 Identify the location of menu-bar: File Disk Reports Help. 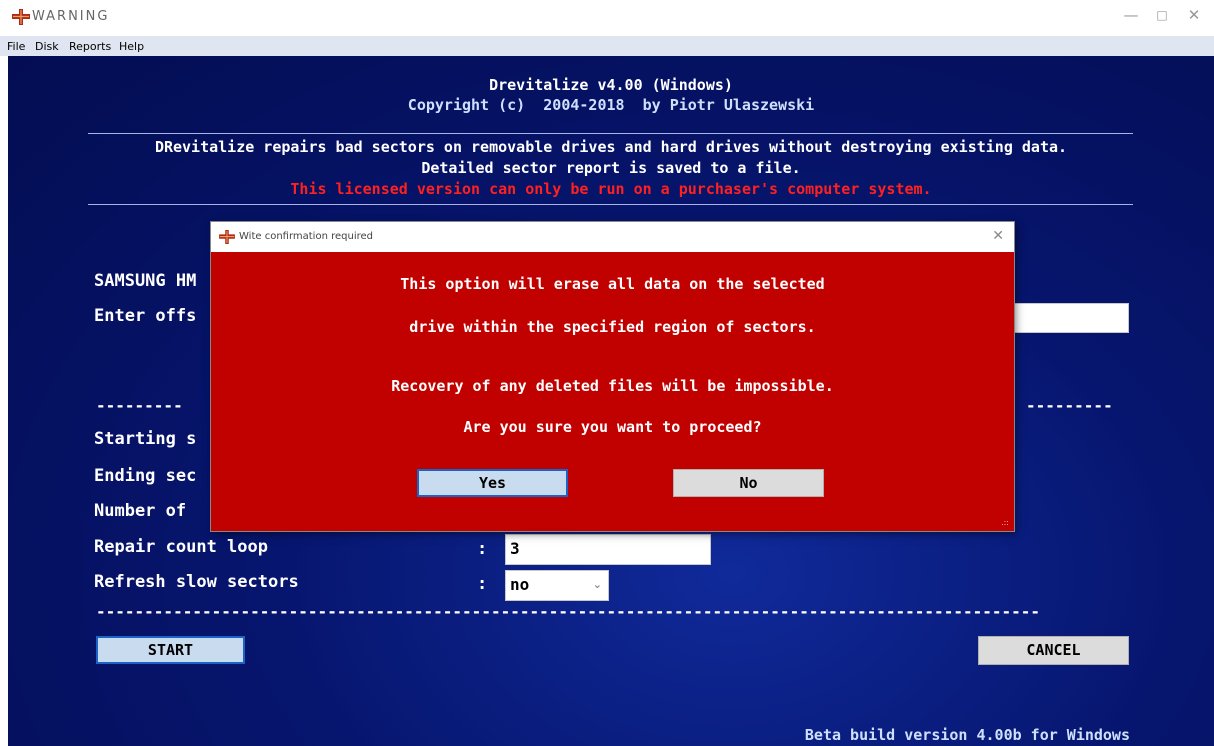
(607, 46).